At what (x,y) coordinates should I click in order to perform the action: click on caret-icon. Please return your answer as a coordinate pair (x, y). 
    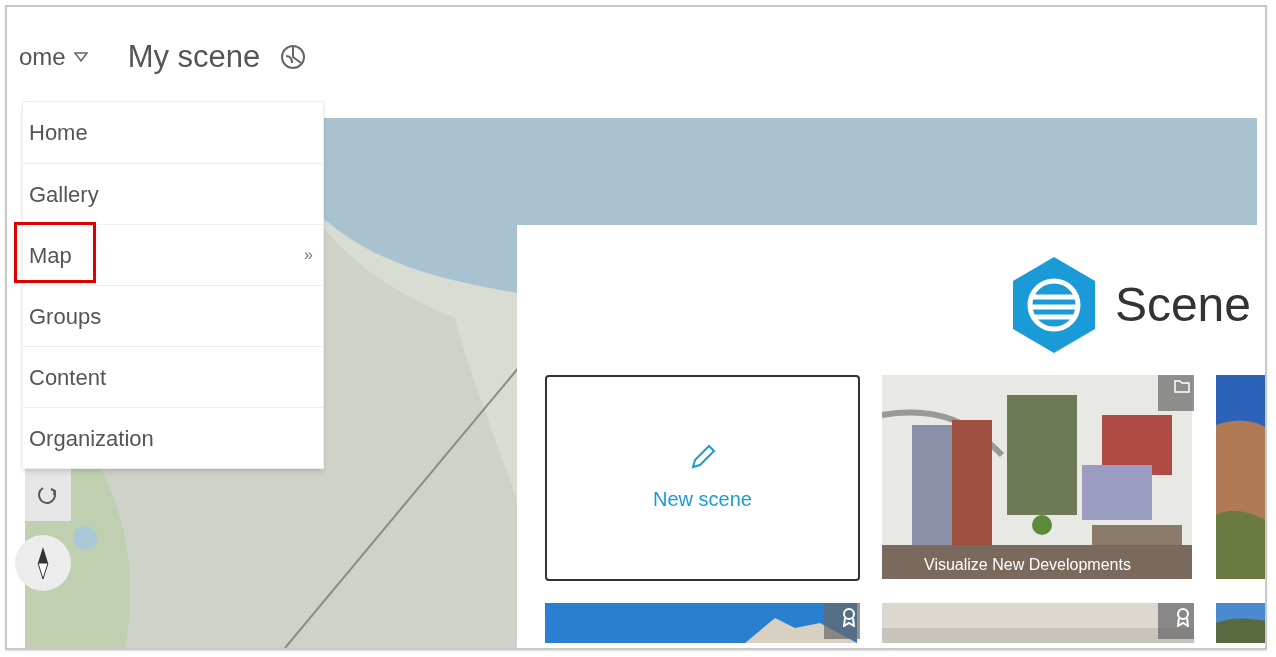
    Looking at the image, I should click on (80, 57).